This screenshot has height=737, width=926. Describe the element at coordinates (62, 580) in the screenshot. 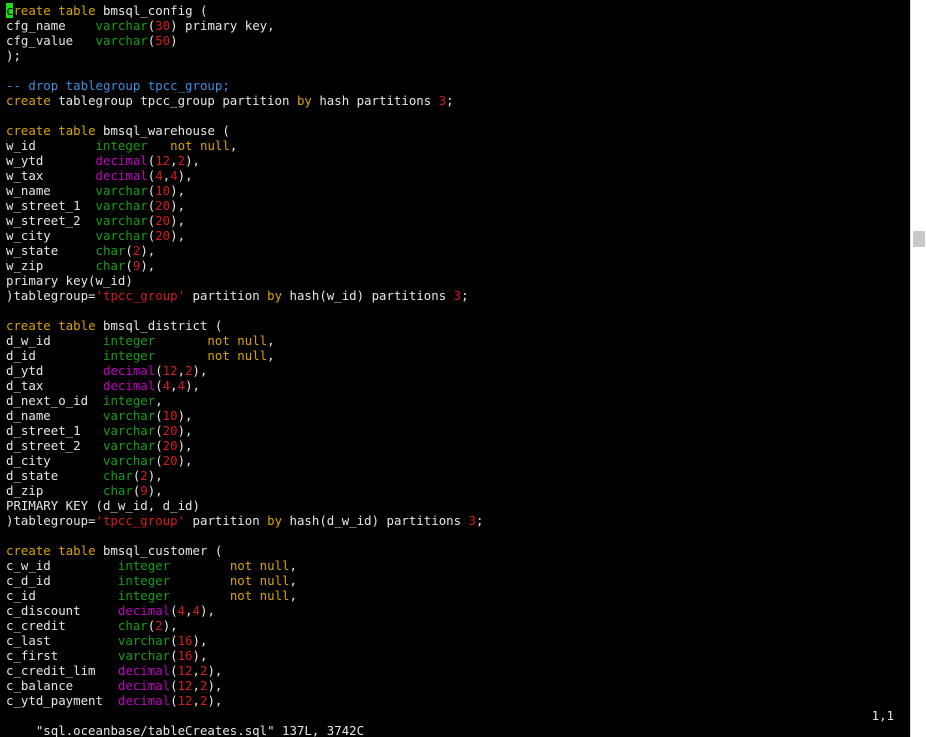

I see `code-token: c_d_id` at that location.